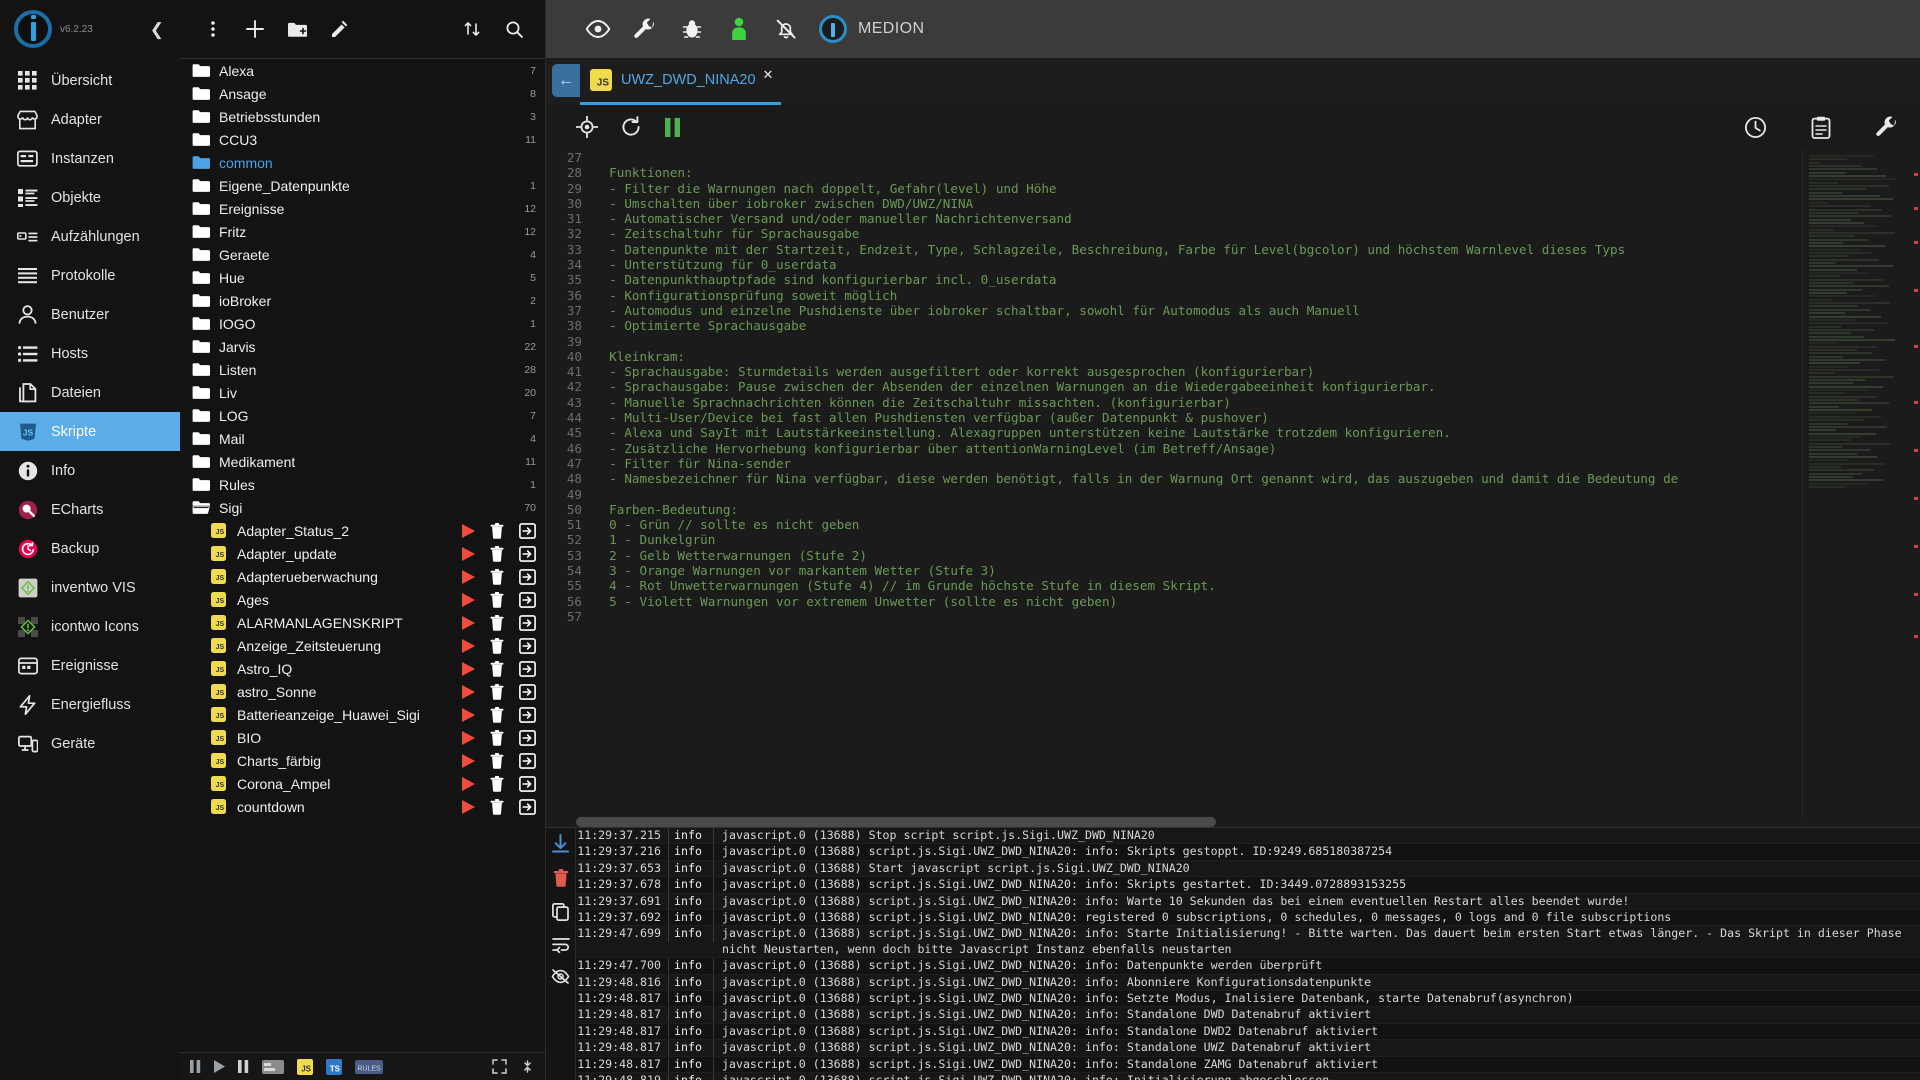 The height and width of the screenshot is (1080, 1920). Describe the element at coordinates (90, 353) in the screenshot. I see `sidebar-item-hosts: Hosts` at that location.